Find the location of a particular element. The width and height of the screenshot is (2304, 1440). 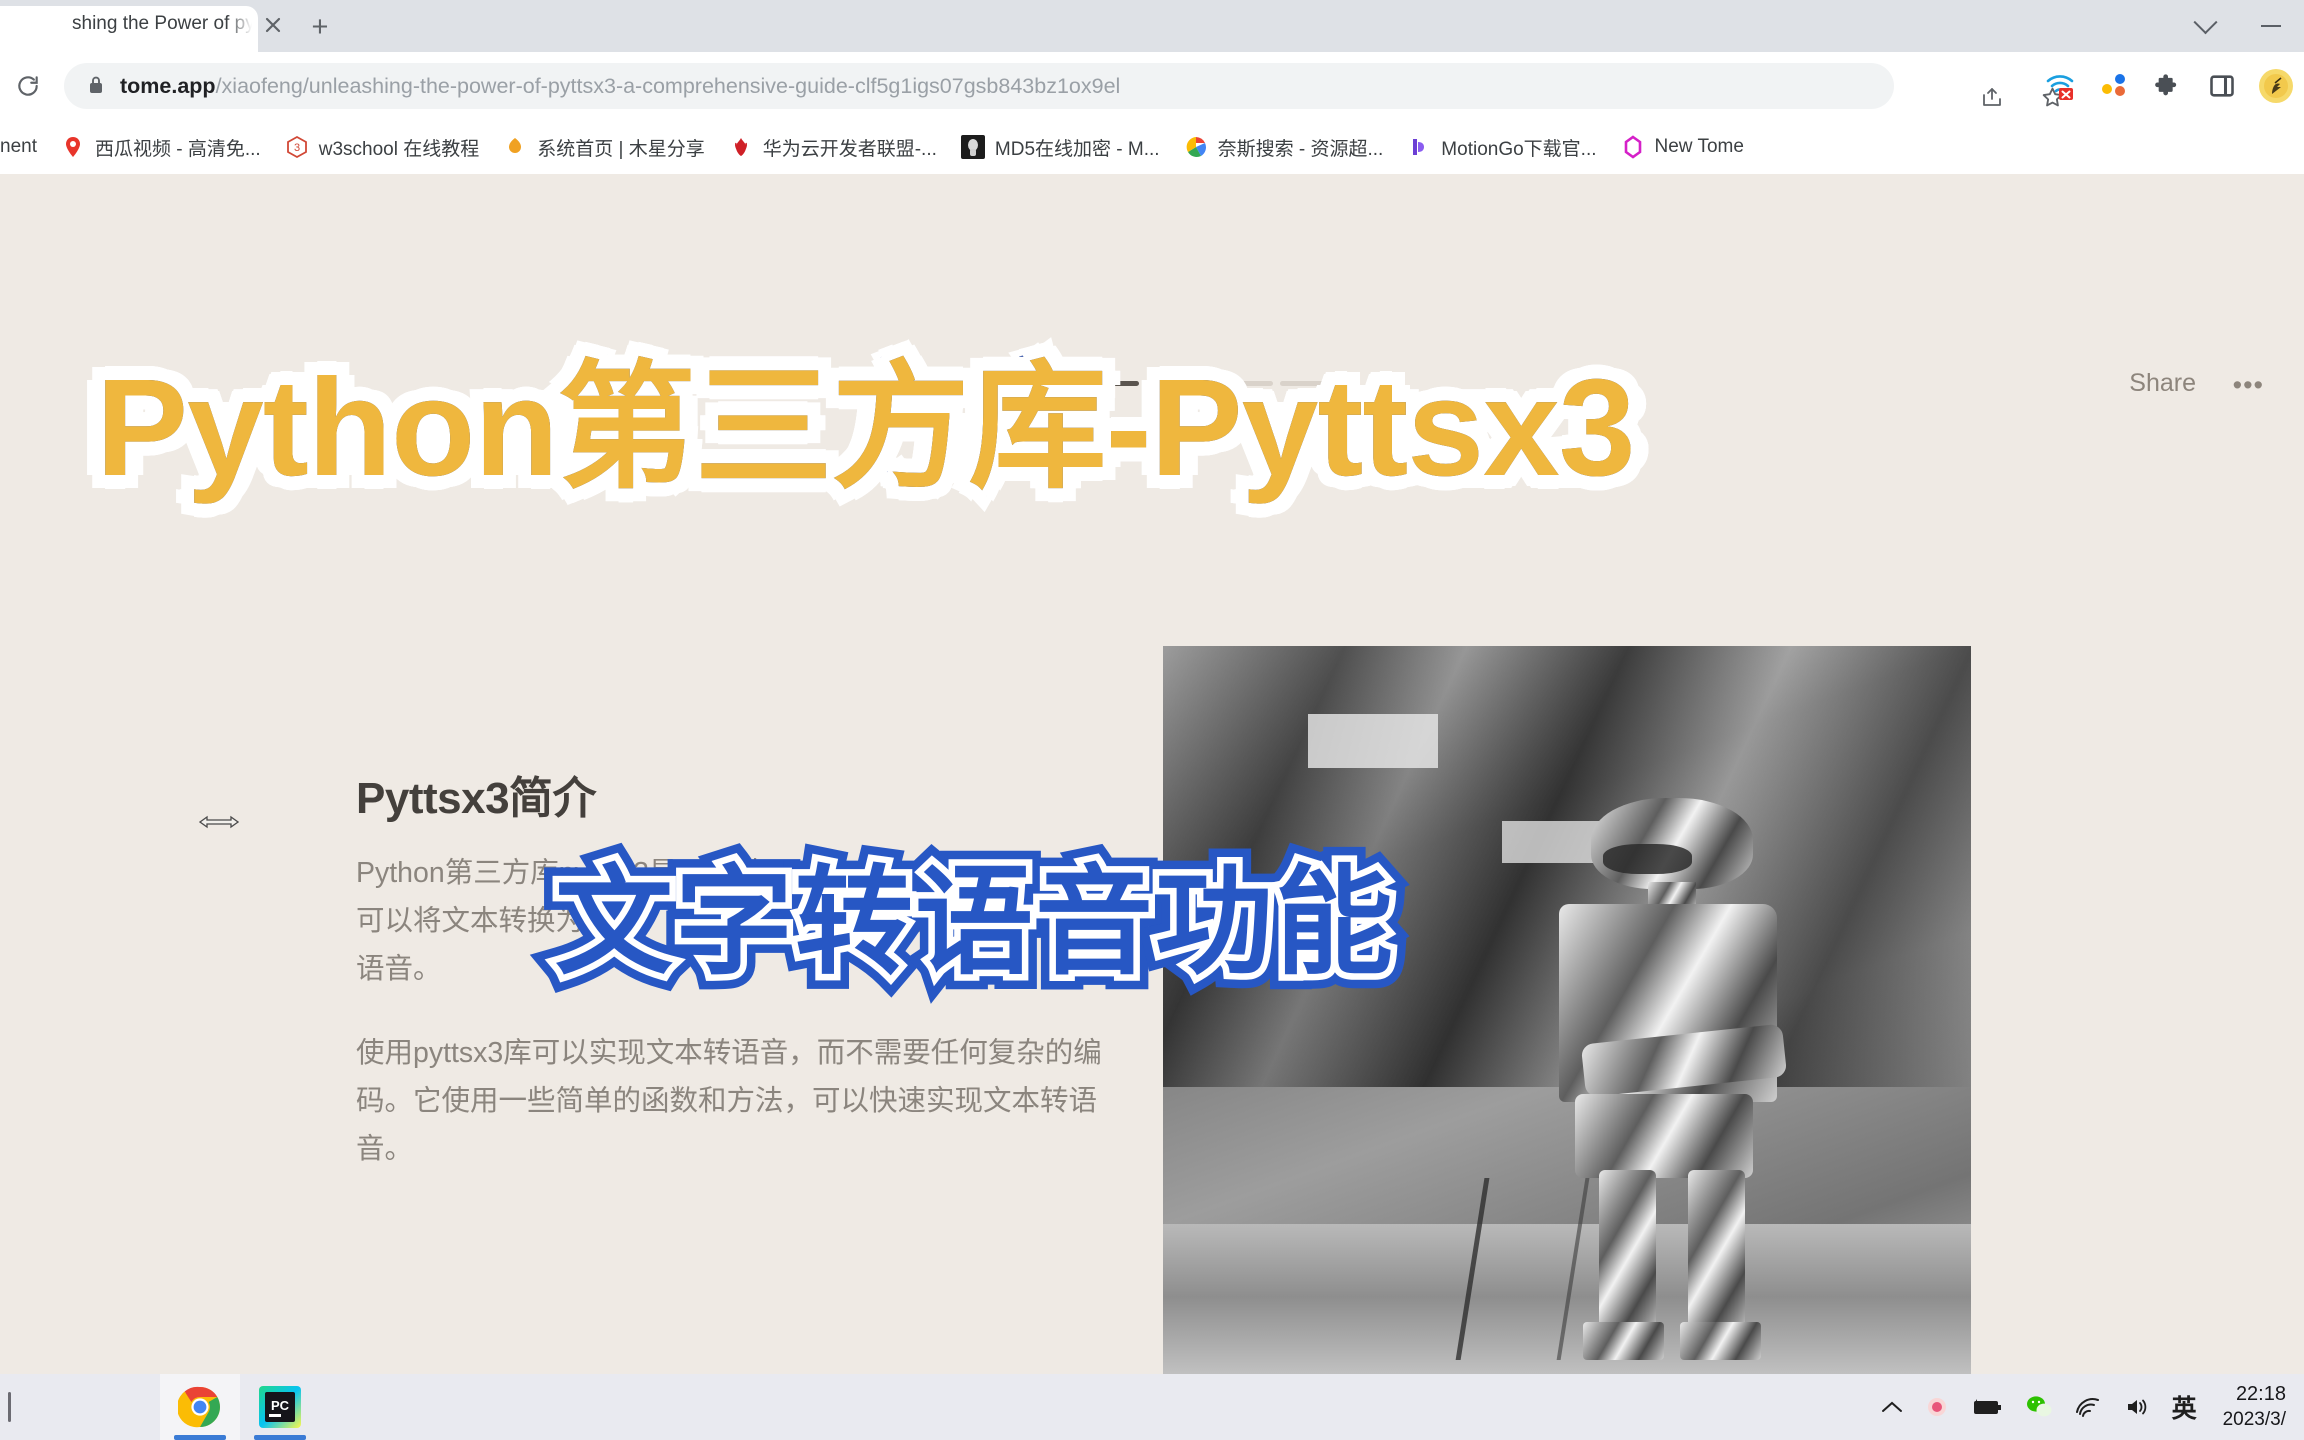

wall-plate is located at coordinates (1373, 741).